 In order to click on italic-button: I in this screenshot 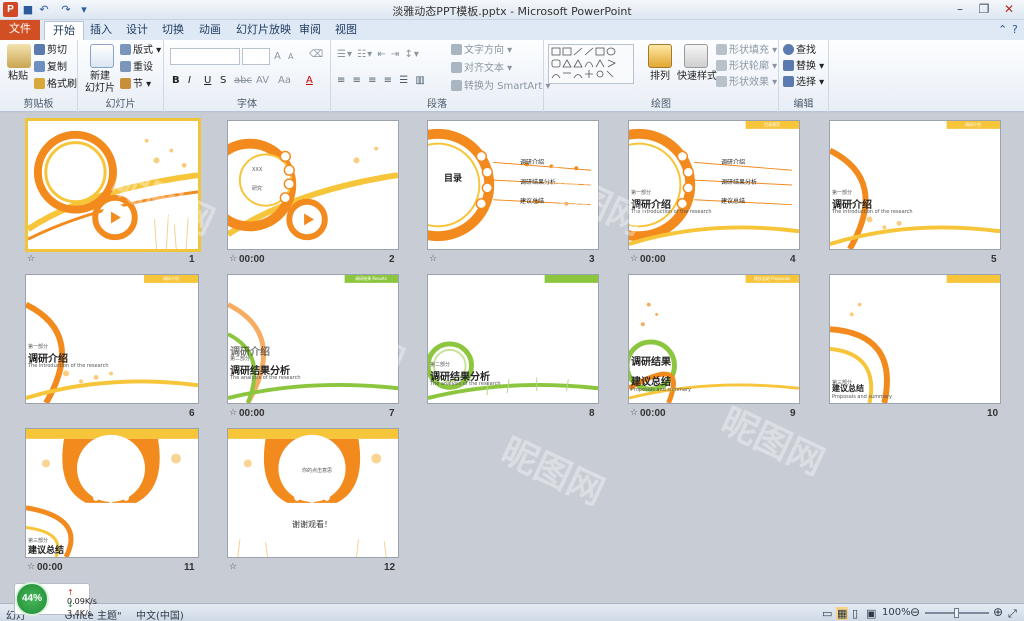, I will do `click(189, 80)`.